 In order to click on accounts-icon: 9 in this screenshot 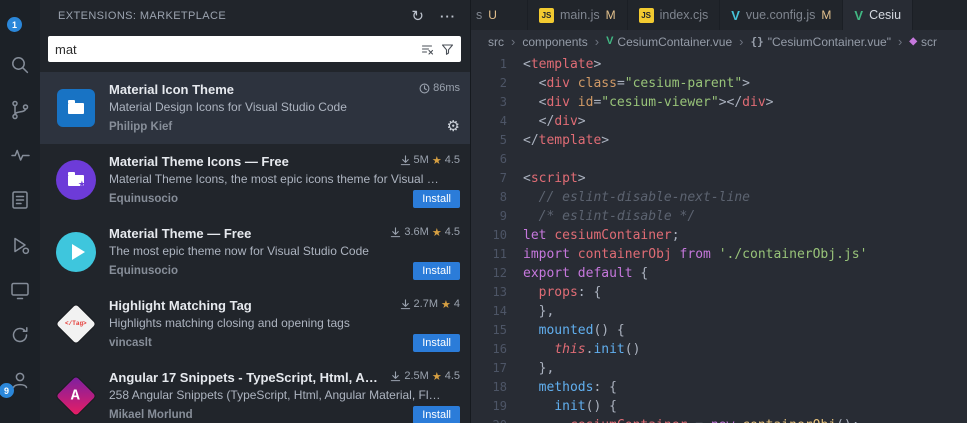, I will do `click(16, 382)`.